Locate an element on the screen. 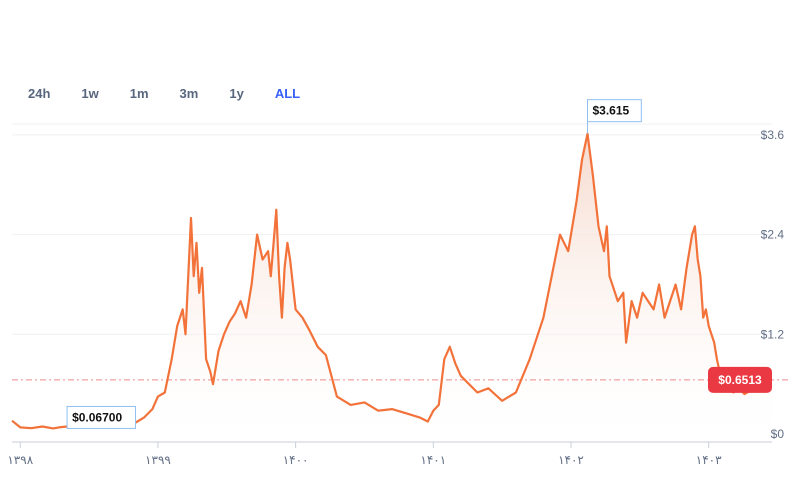 Image resolution: width=800 pixels, height=500 pixels. x-tick-label: ۱۴۰۱ is located at coordinates (433, 460).